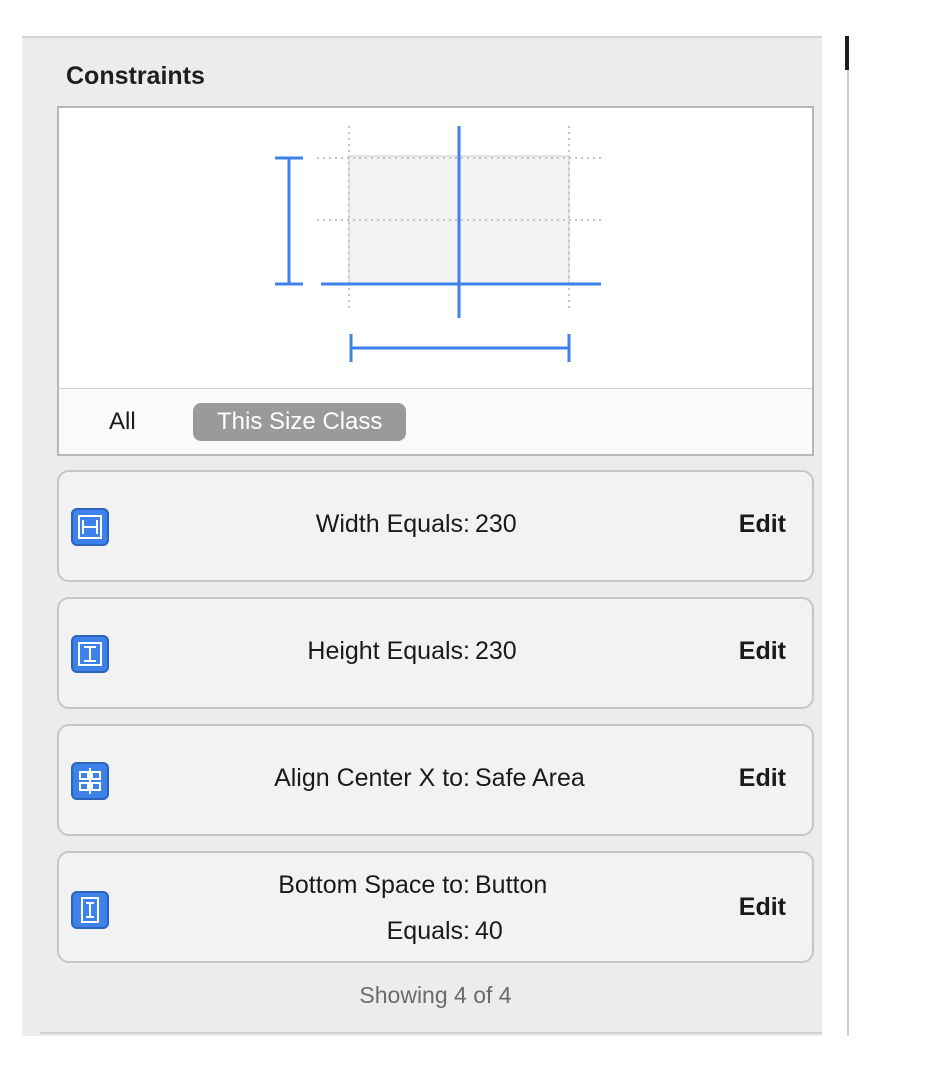  Describe the element at coordinates (511, 885) in the screenshot. I see `constraint-value: Button` at that location.